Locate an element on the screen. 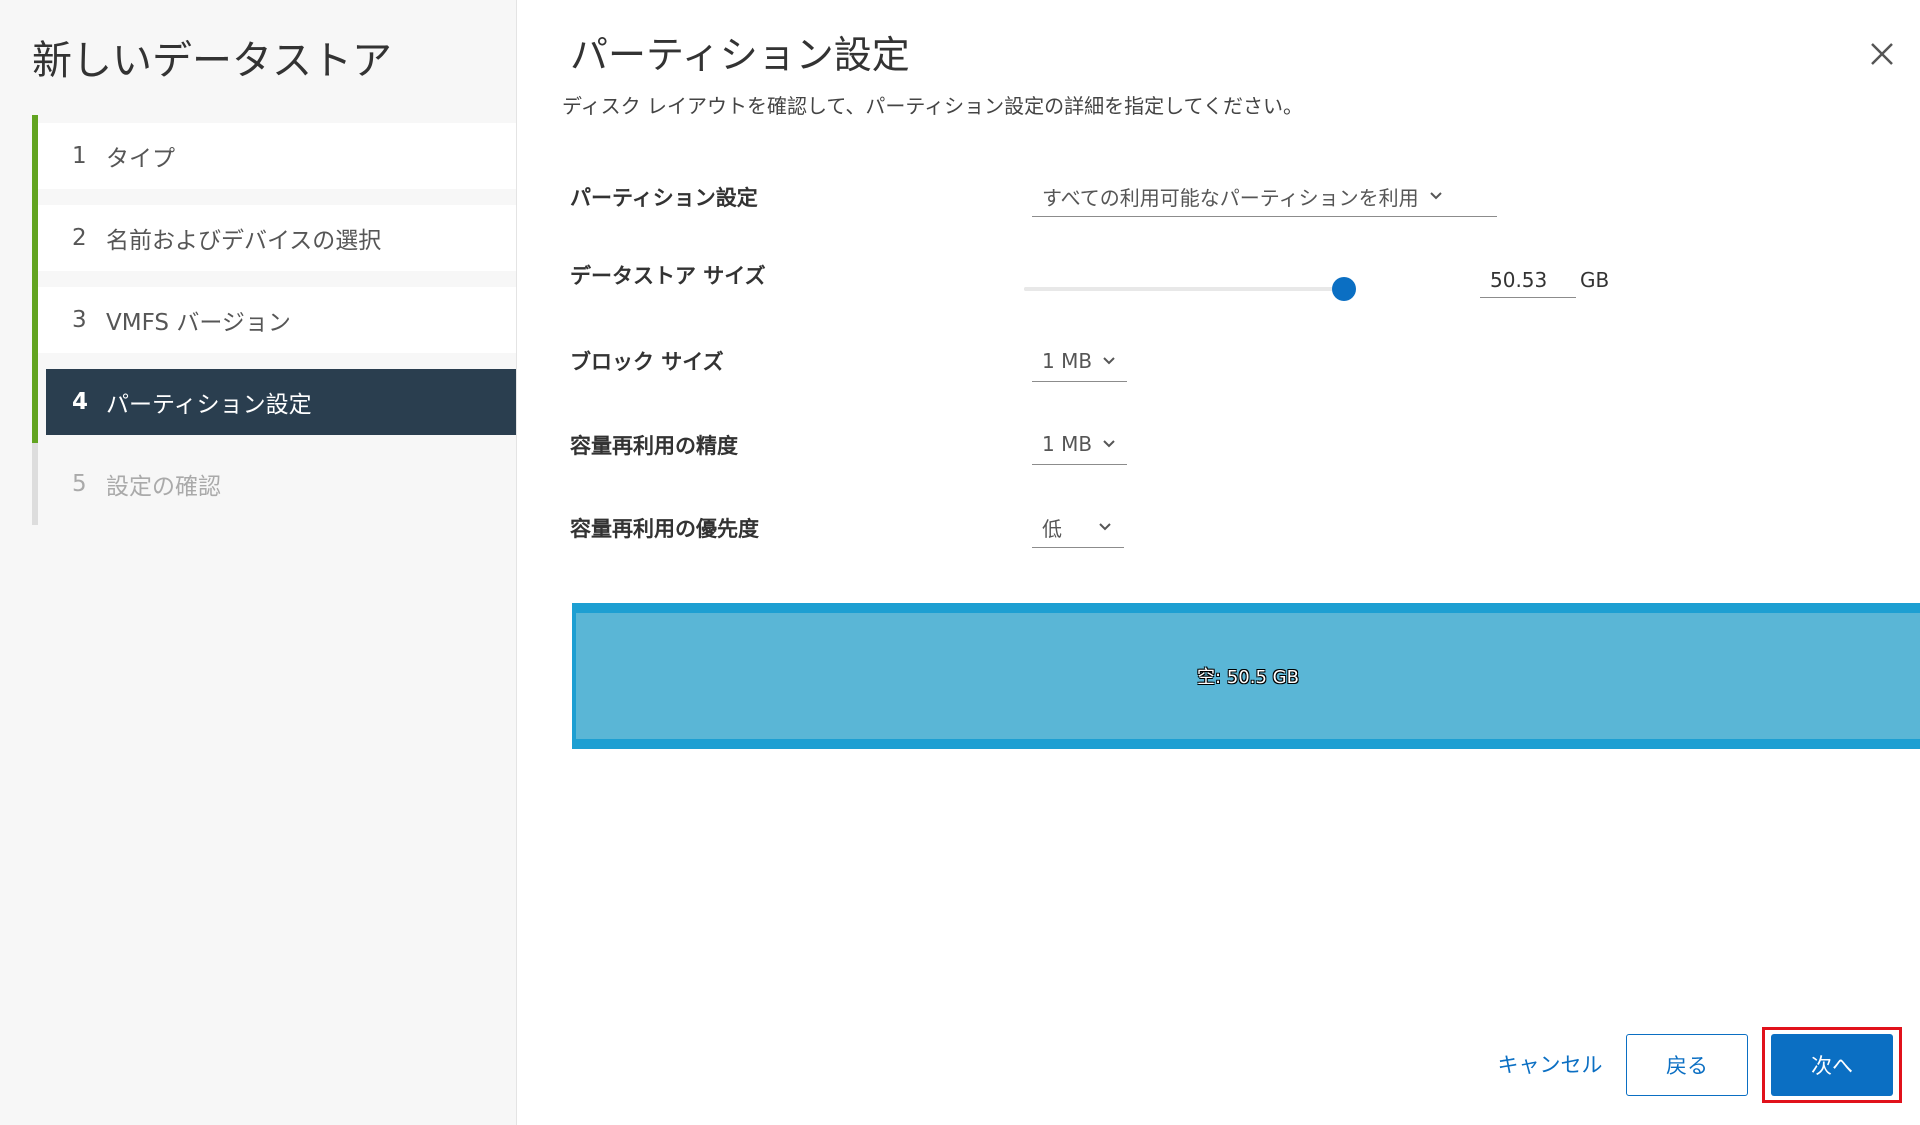 The image size is (1920, 1125). free-space-partition: 空: 50.5 GB is located at coordinates (1248, 676).